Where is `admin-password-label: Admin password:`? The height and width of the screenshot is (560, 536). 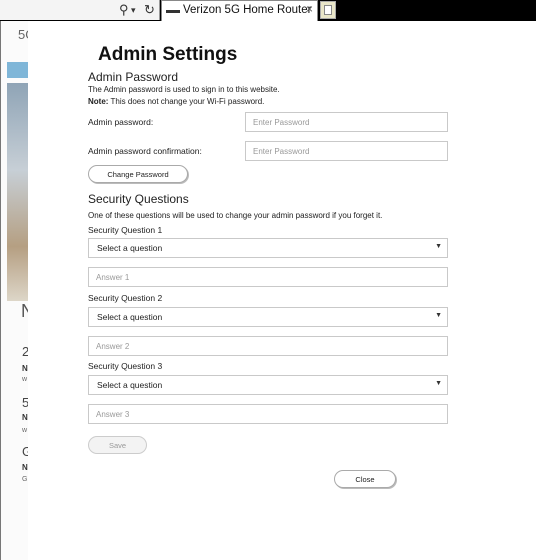
admin-password-label: Admin password: is located at coordinates (121, 122).